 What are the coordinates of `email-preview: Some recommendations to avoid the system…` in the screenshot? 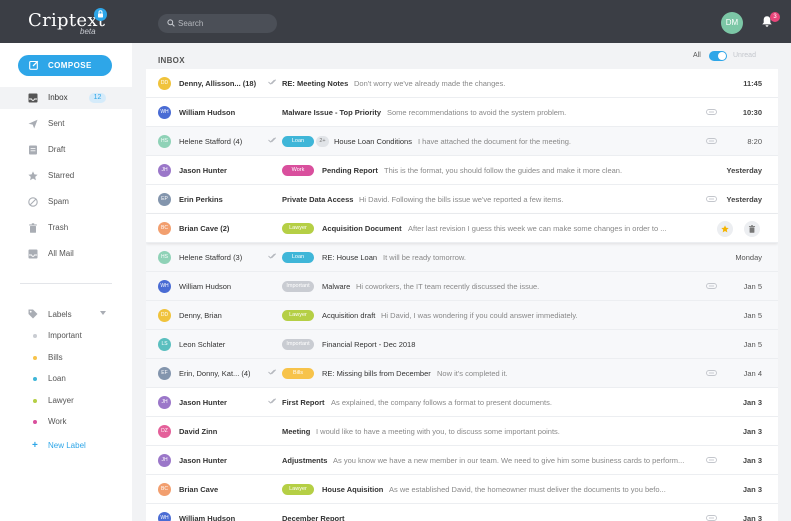 It's located at (477, 112).